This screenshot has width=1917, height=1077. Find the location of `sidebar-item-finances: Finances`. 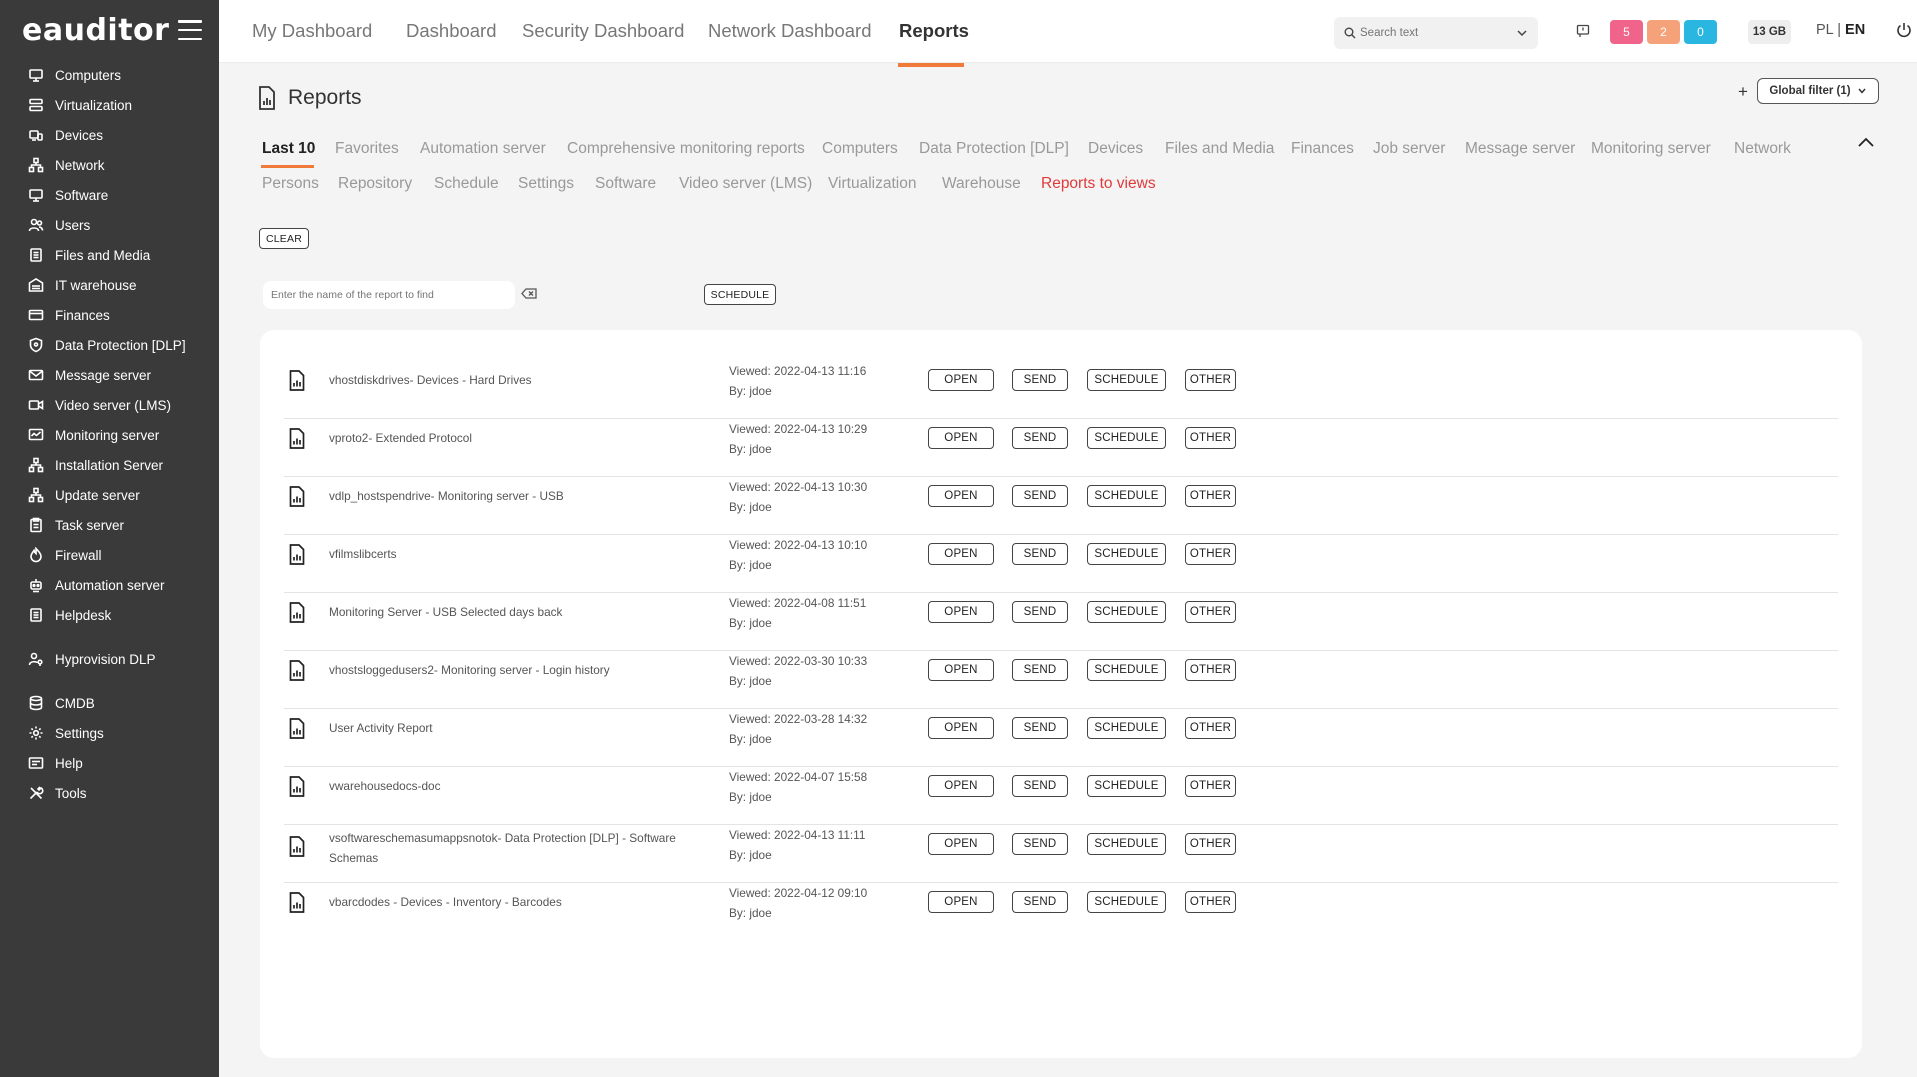

sidebar-item-finances: Finances is located at coordinates (109, 315).